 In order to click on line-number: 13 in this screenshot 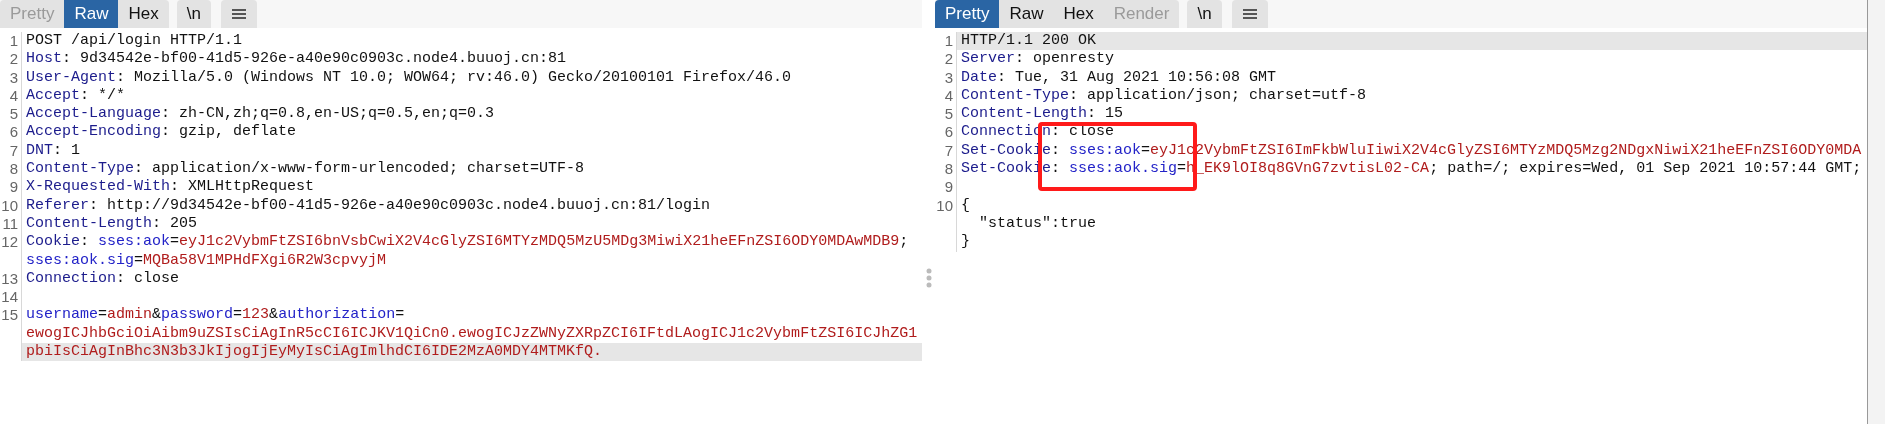, I will do `click(9, 278)`.